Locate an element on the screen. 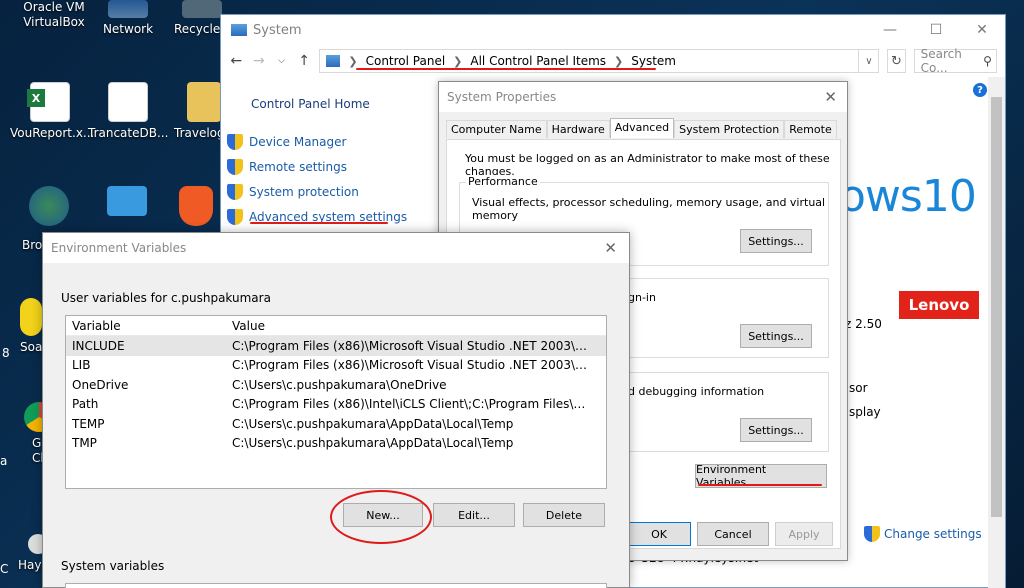 The image size is (1024, 588). control-panel-icon is located at coordinates (333, 61).